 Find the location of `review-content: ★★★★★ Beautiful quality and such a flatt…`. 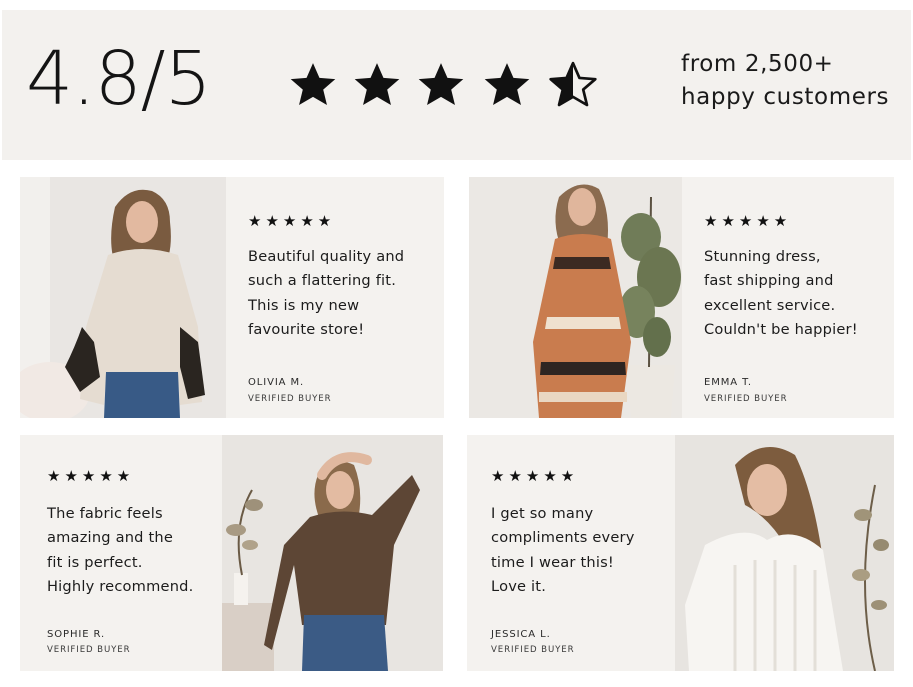

review-content: ★★★★★ Beautiful quality and such a flatt… is located at coordinates (335, 297).